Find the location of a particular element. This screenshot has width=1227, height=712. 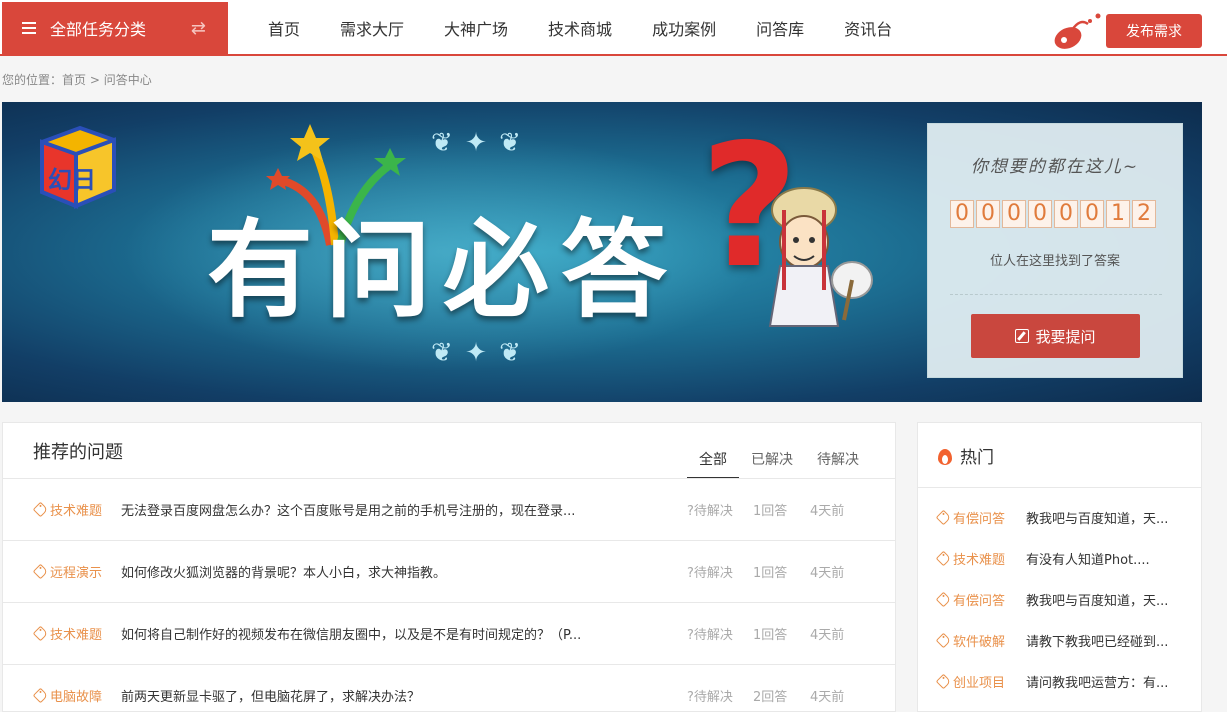

cube-logo-text-1: 幻日 is located at coordinates (72, 180).